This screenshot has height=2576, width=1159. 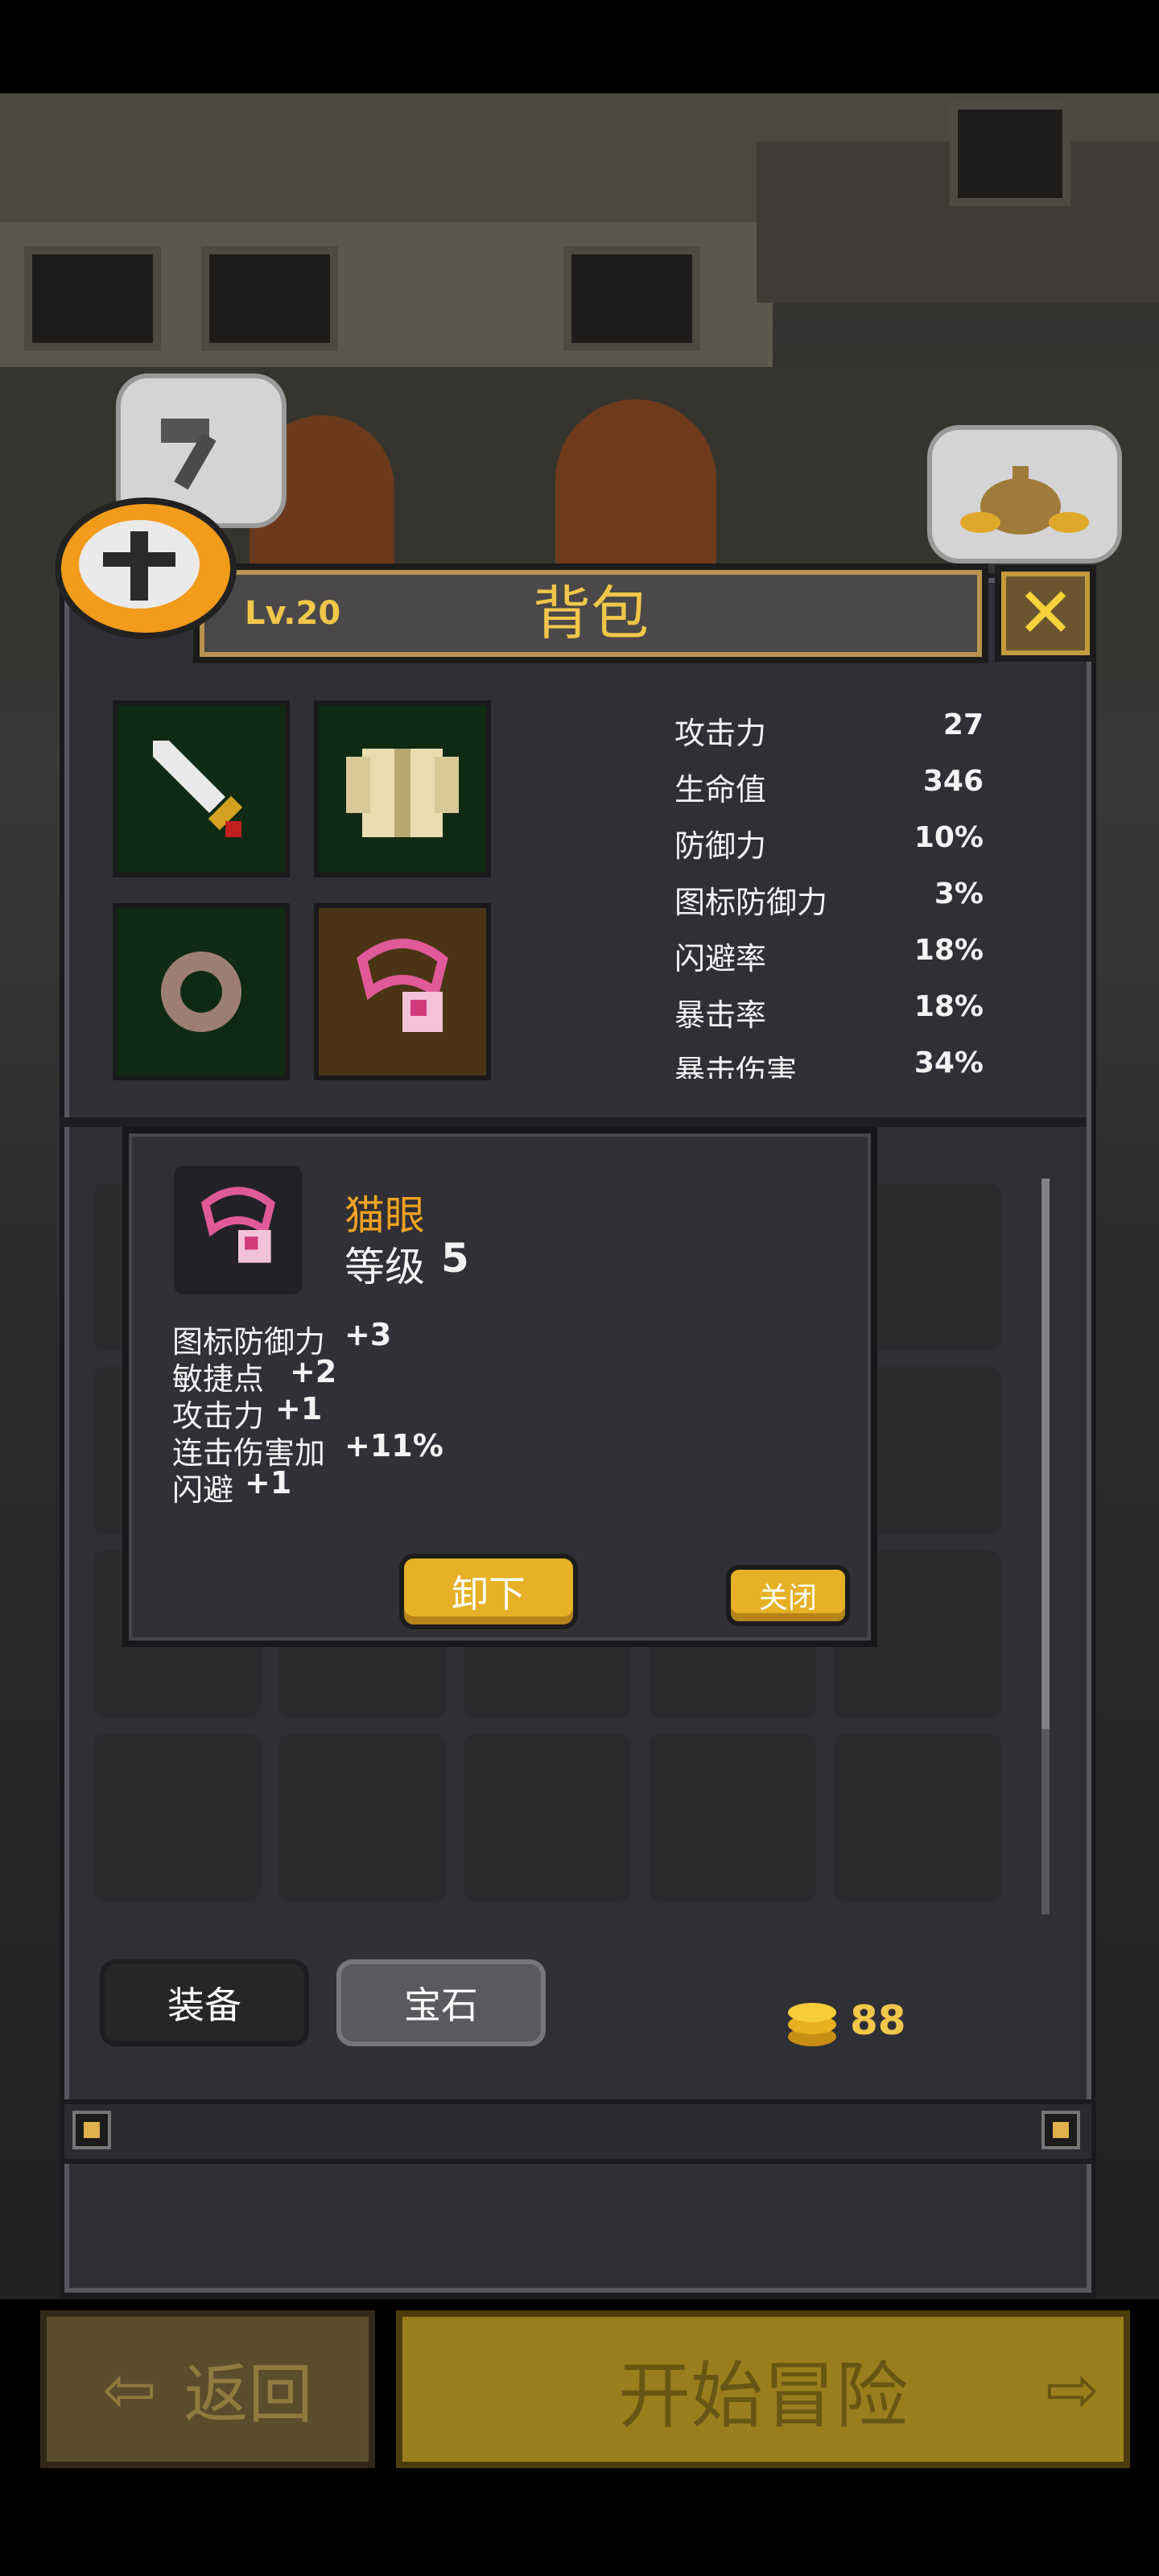 What do you see at coordinates (949, 837) in the screenshot?
I see `stat-value: 10%` at bounding box center [949, 837].